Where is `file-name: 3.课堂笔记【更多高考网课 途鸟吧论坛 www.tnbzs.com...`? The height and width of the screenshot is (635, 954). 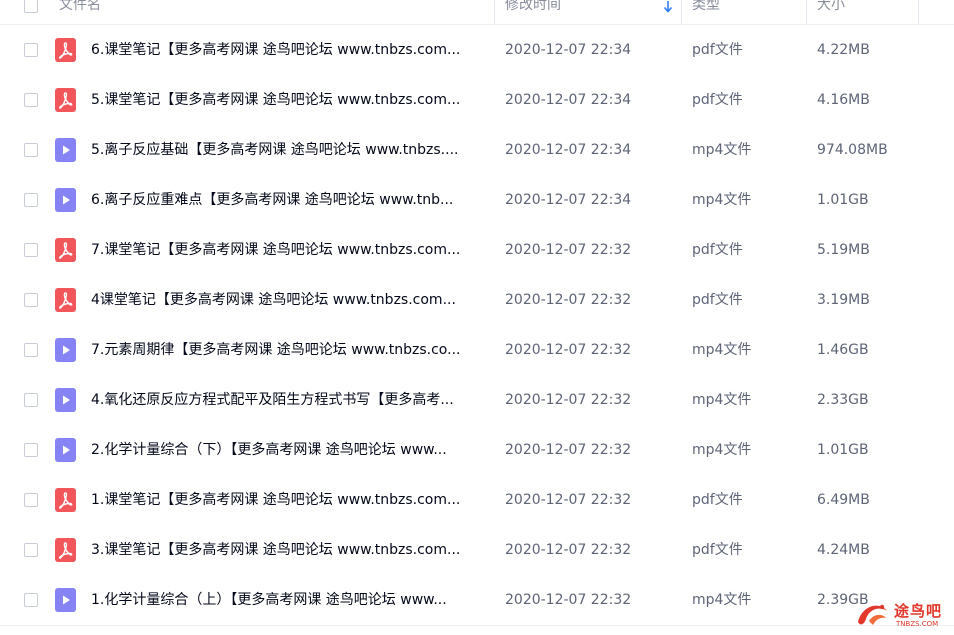 file-name: 3.课堂笔记【更多高考网课 途鸟吧论坛 www.tnbzs.com... is located at coordinates (288, 550).